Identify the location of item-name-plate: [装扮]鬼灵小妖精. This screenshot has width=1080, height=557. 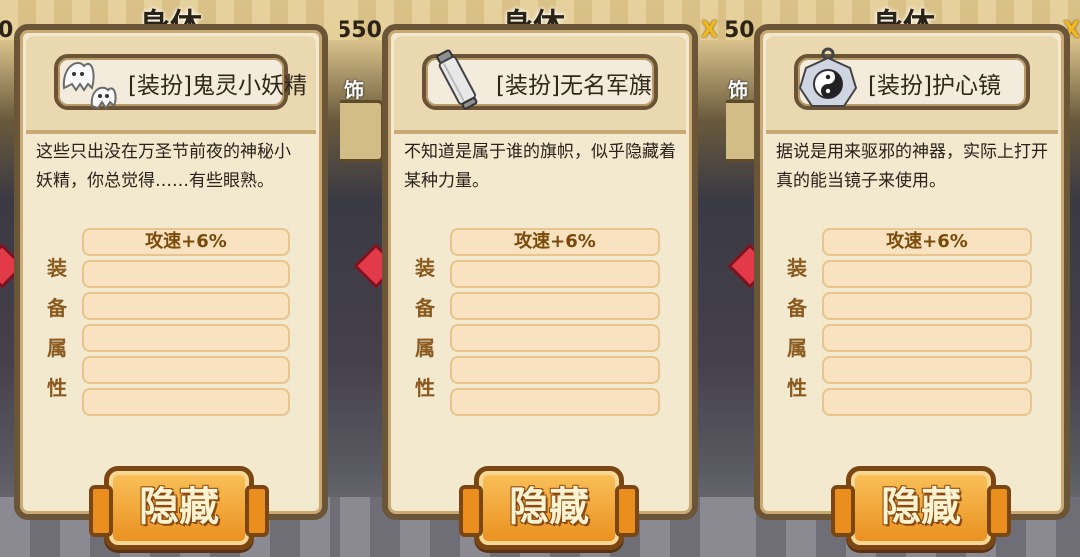
(180, 82).